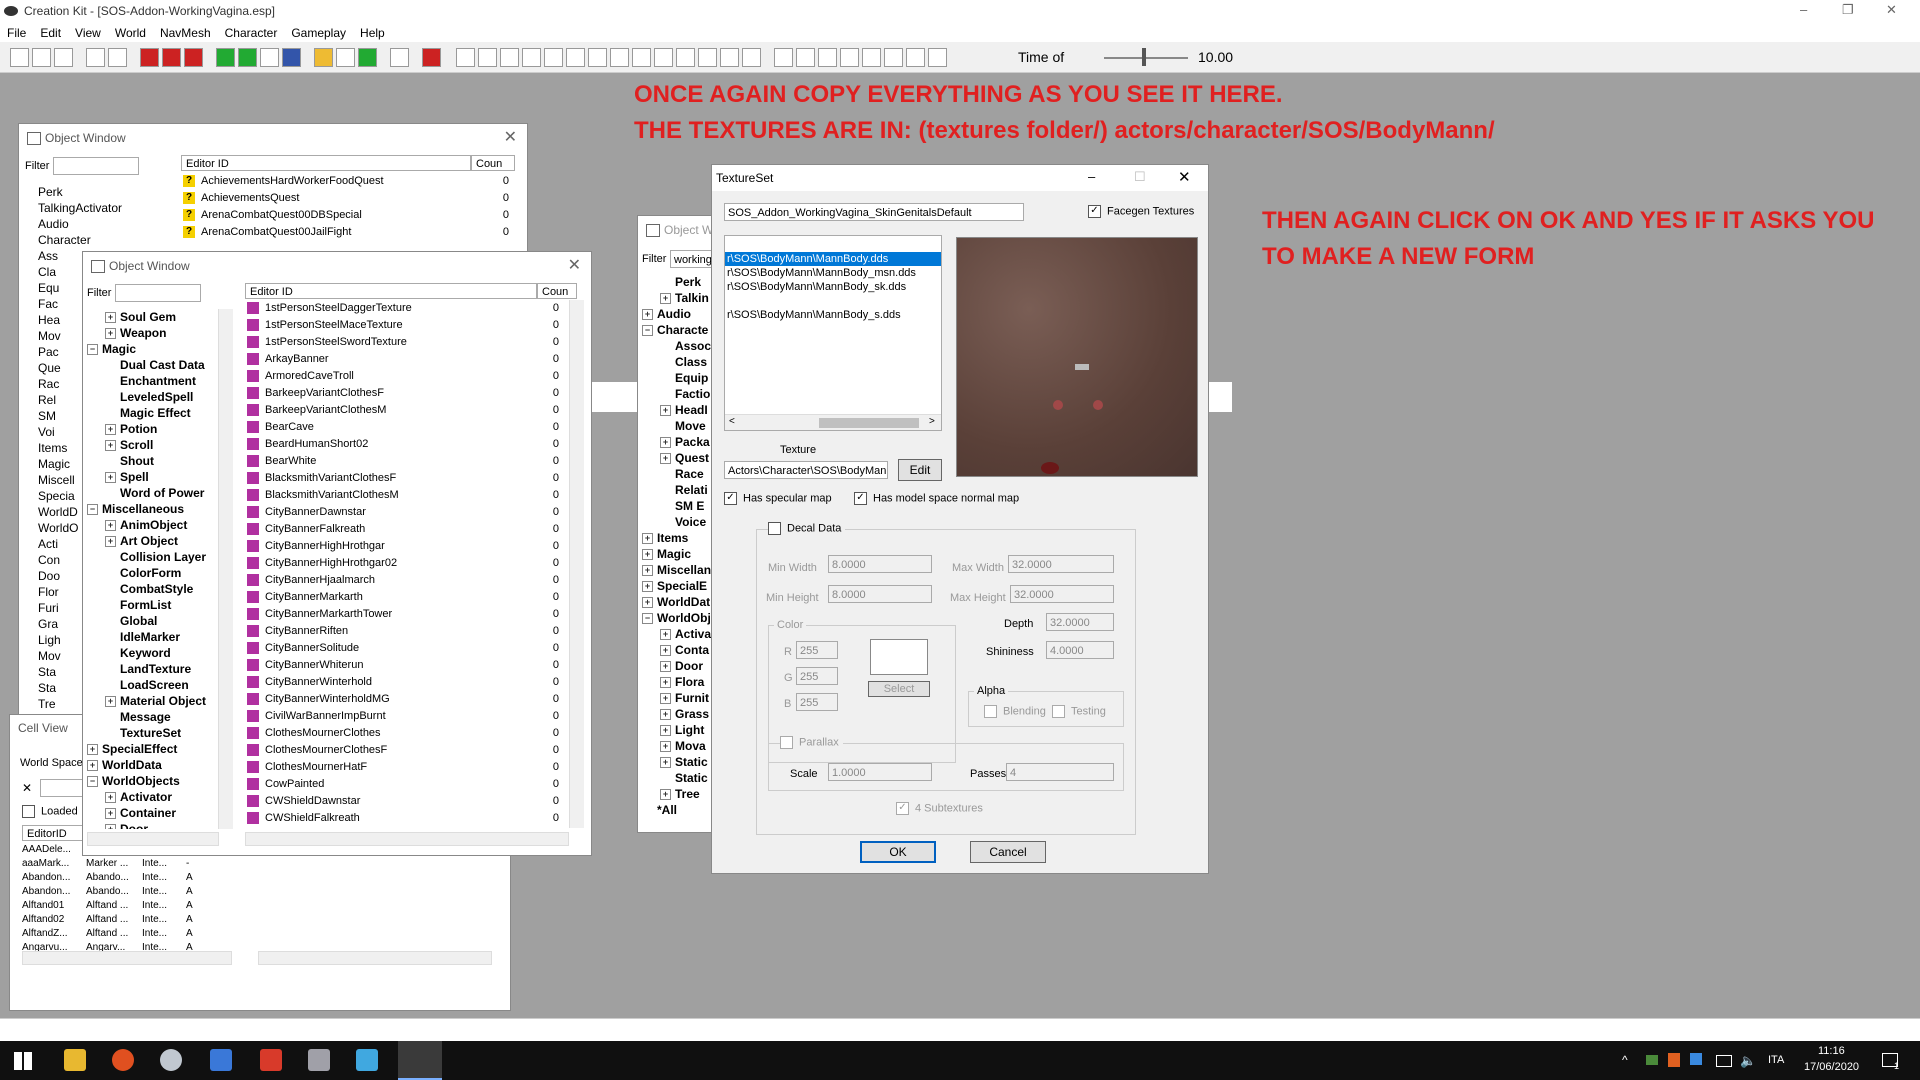  I want to click on list-item: ? AchievementsHardWorkerFoodQuest 0, so click(348, 181).